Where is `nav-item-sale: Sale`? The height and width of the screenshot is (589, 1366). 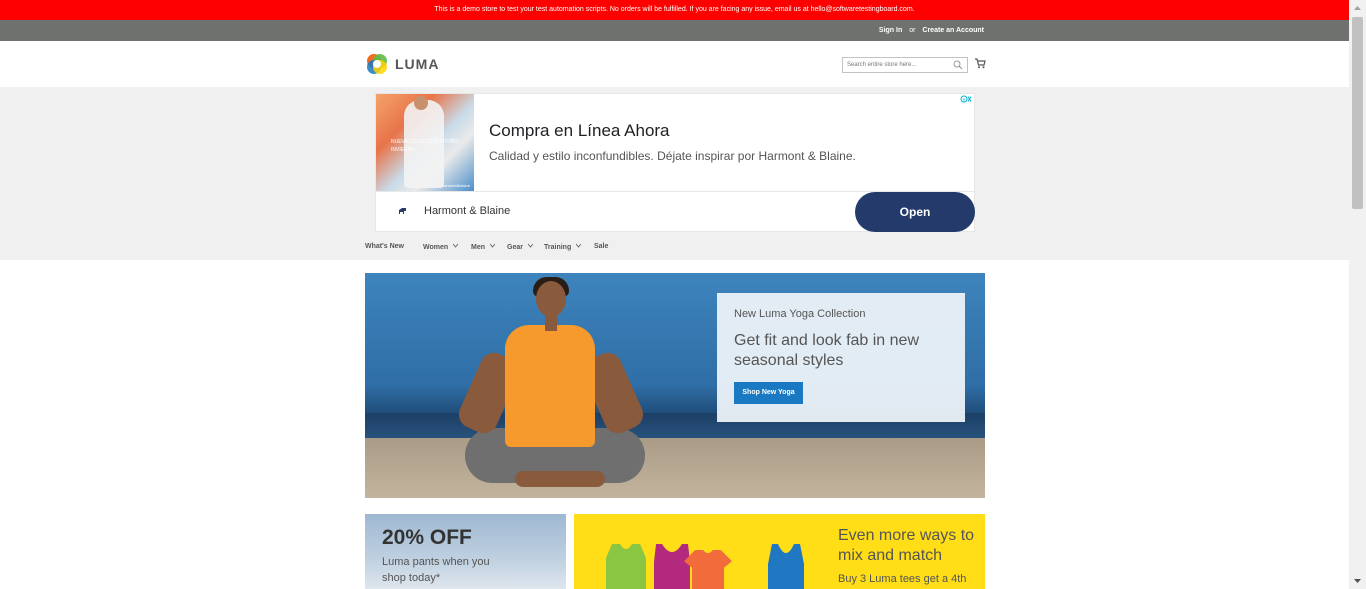
nav-item-sale: Sale is located at coordinates (601, 246).